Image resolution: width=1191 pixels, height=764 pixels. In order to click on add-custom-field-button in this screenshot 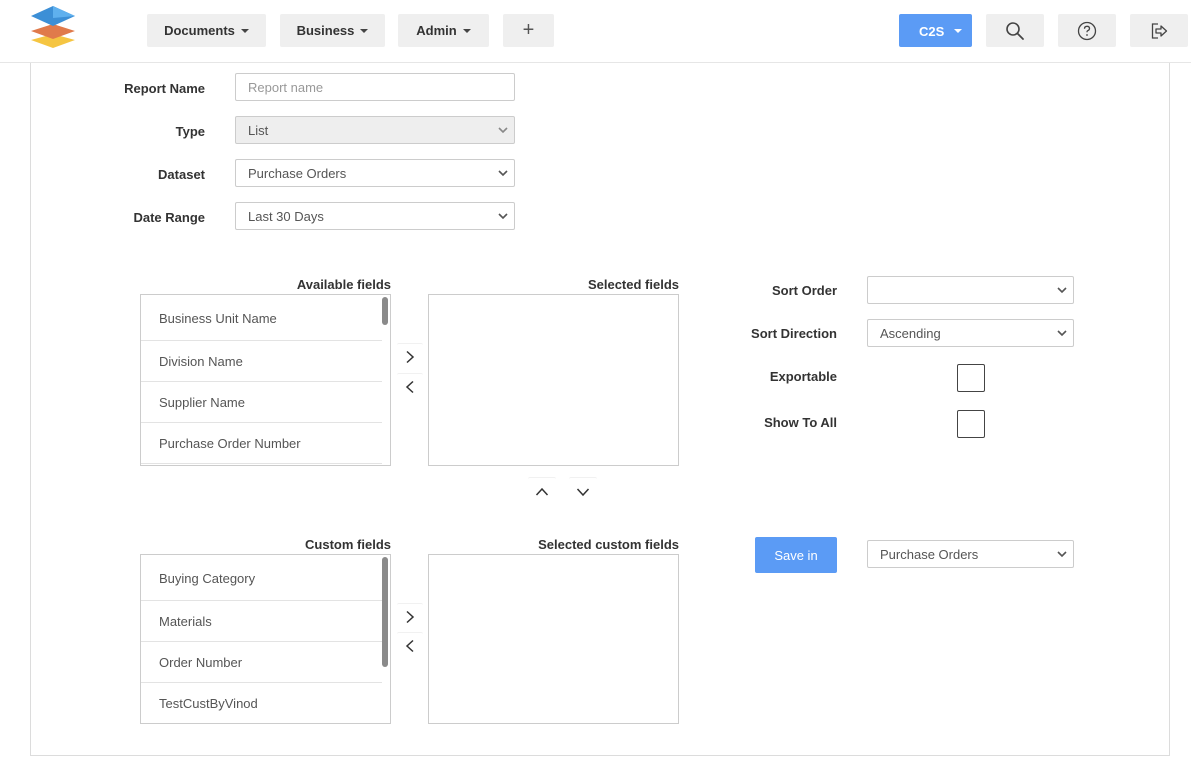, I will do `click(410, 616)`.